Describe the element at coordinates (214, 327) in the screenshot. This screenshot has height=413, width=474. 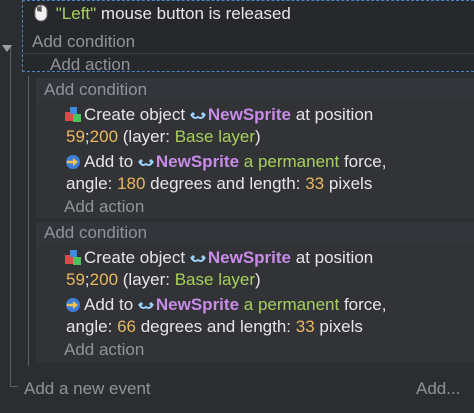
I see `add-force-action-line2: angle: 66 degrees and length: 33 pixels` at that location.